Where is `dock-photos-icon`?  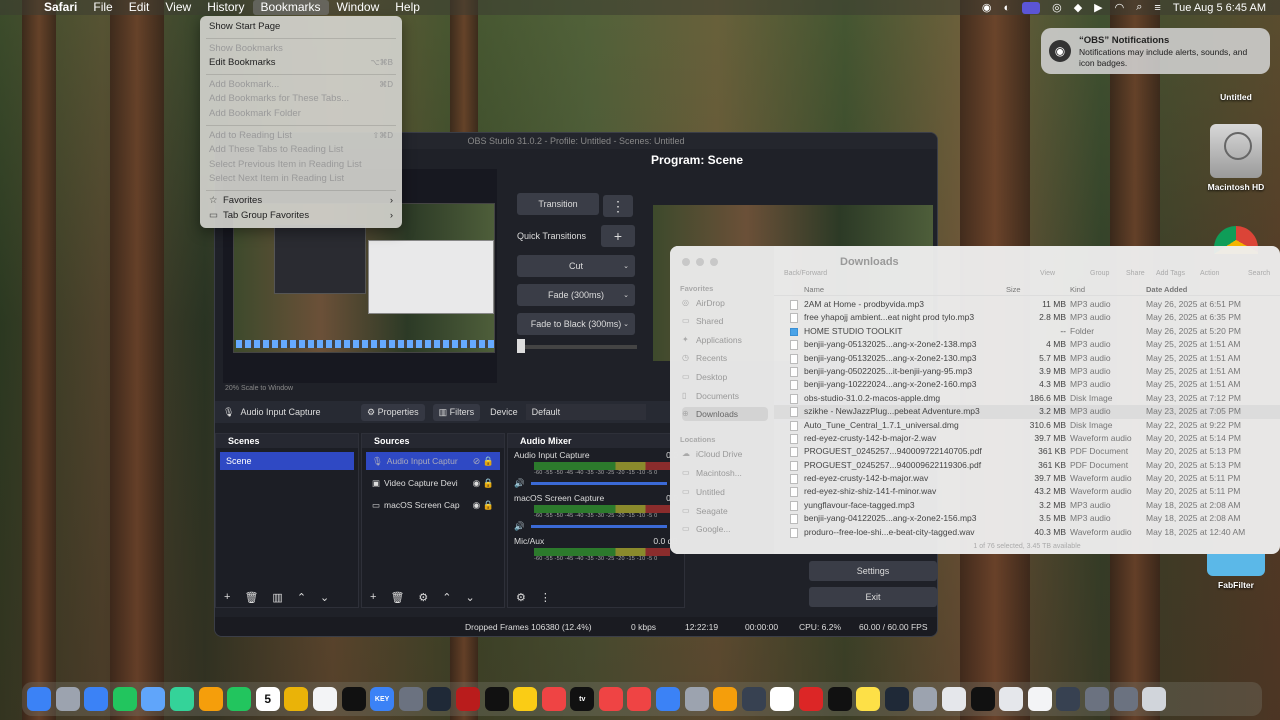
dock-photos-icon is located at coordinates (210, 699).